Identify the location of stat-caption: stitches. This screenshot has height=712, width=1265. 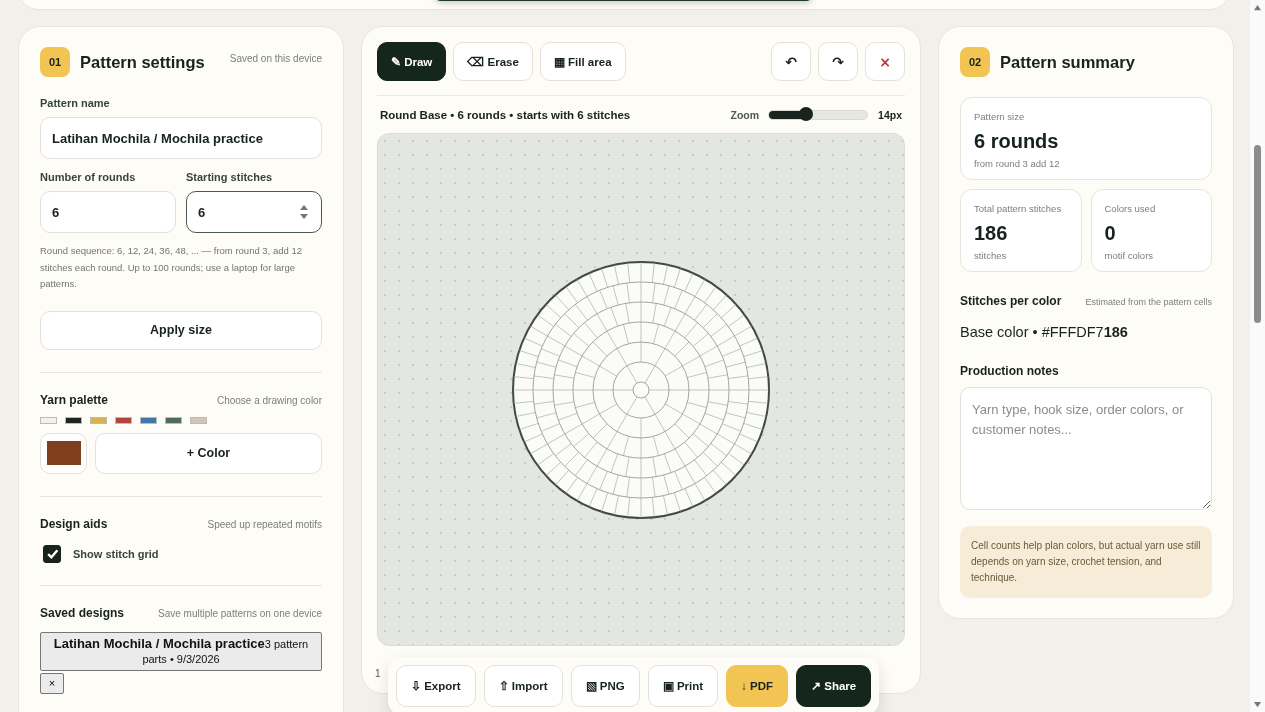
(991, 255).